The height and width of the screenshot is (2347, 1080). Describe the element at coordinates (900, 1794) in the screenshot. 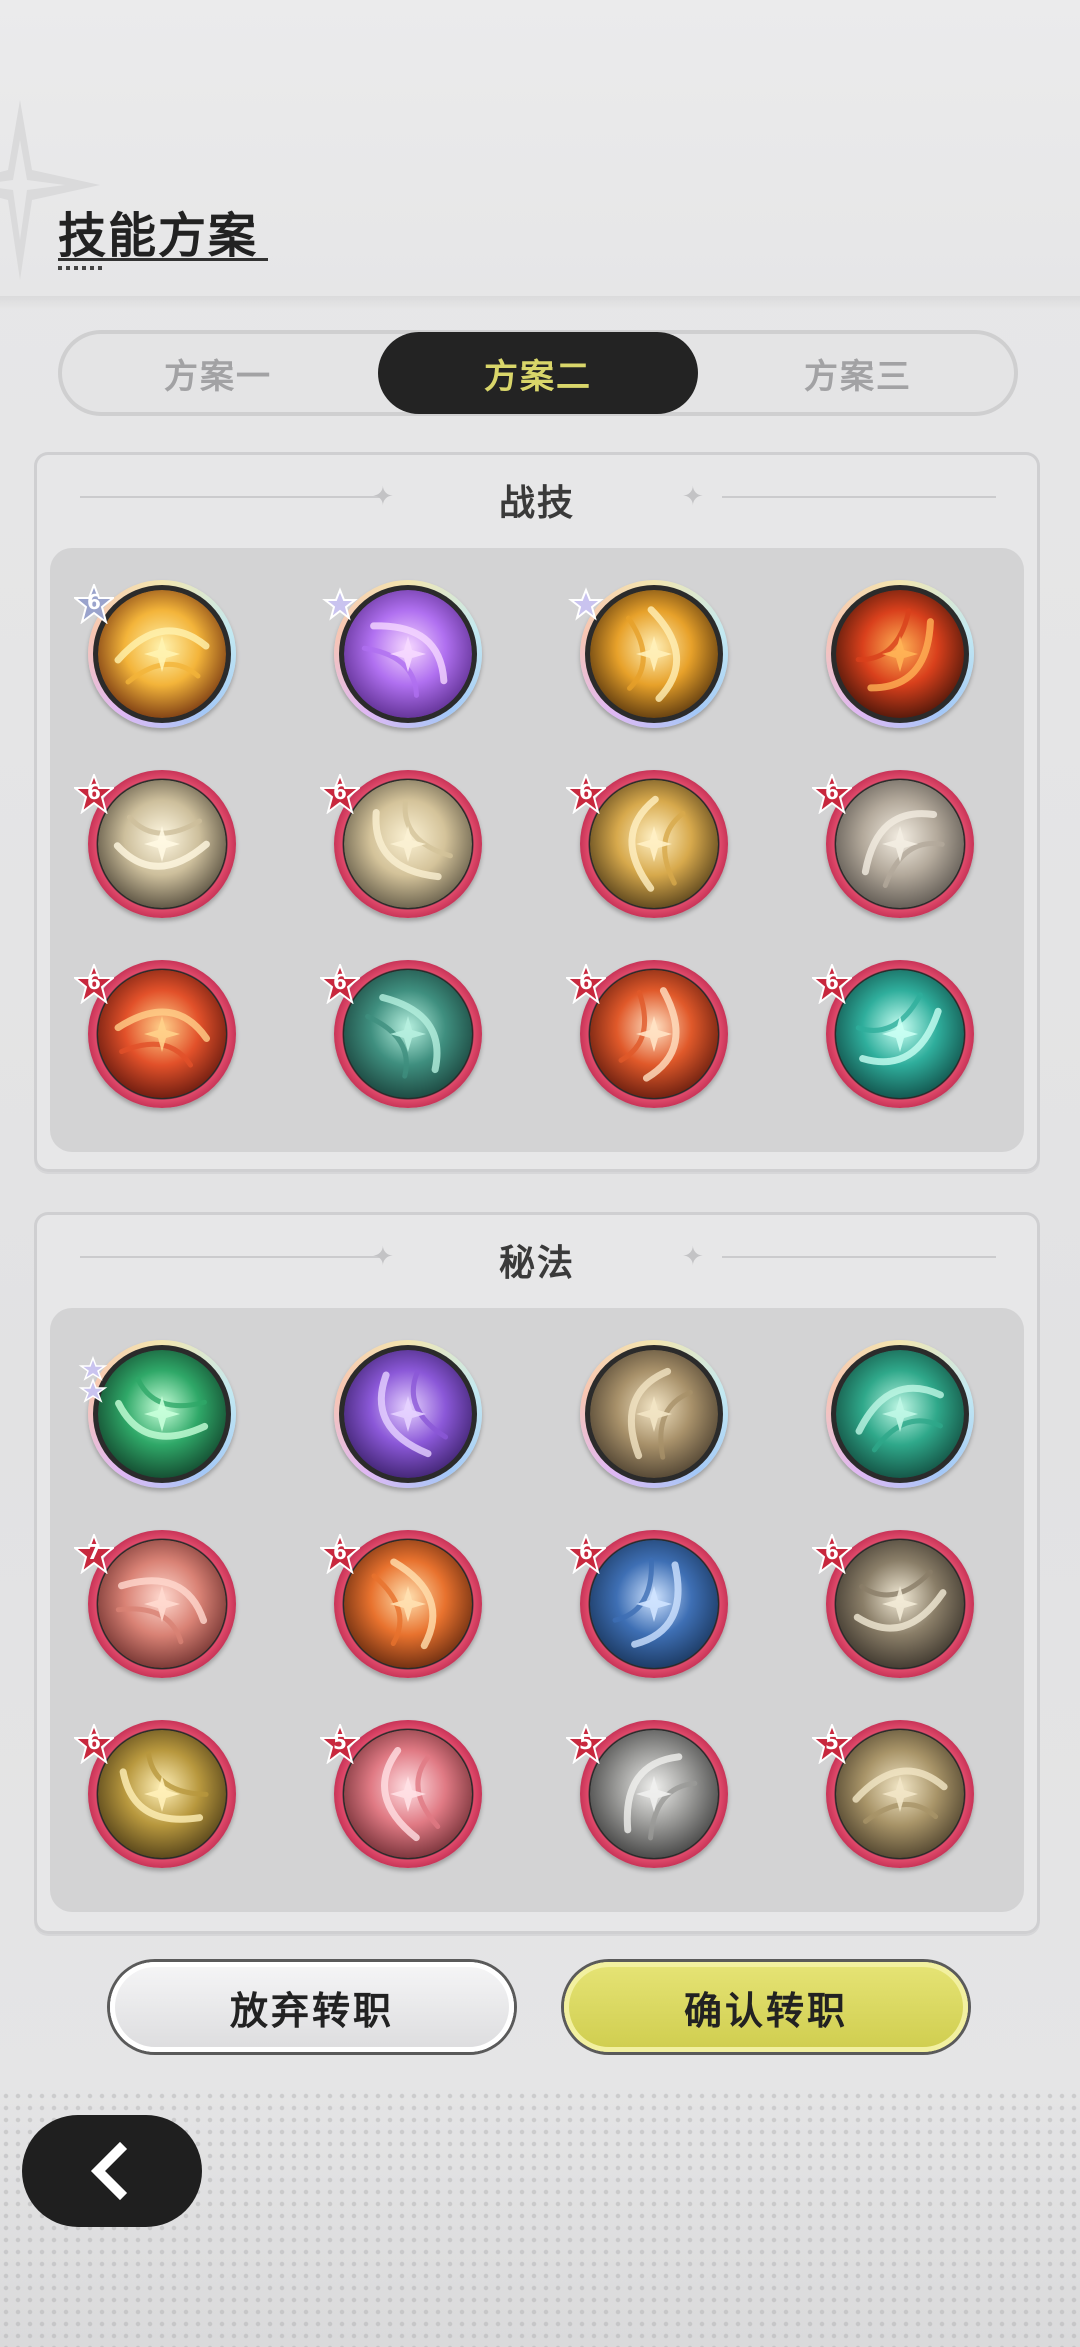

I see `sand-fist-skill-icon` at that location.